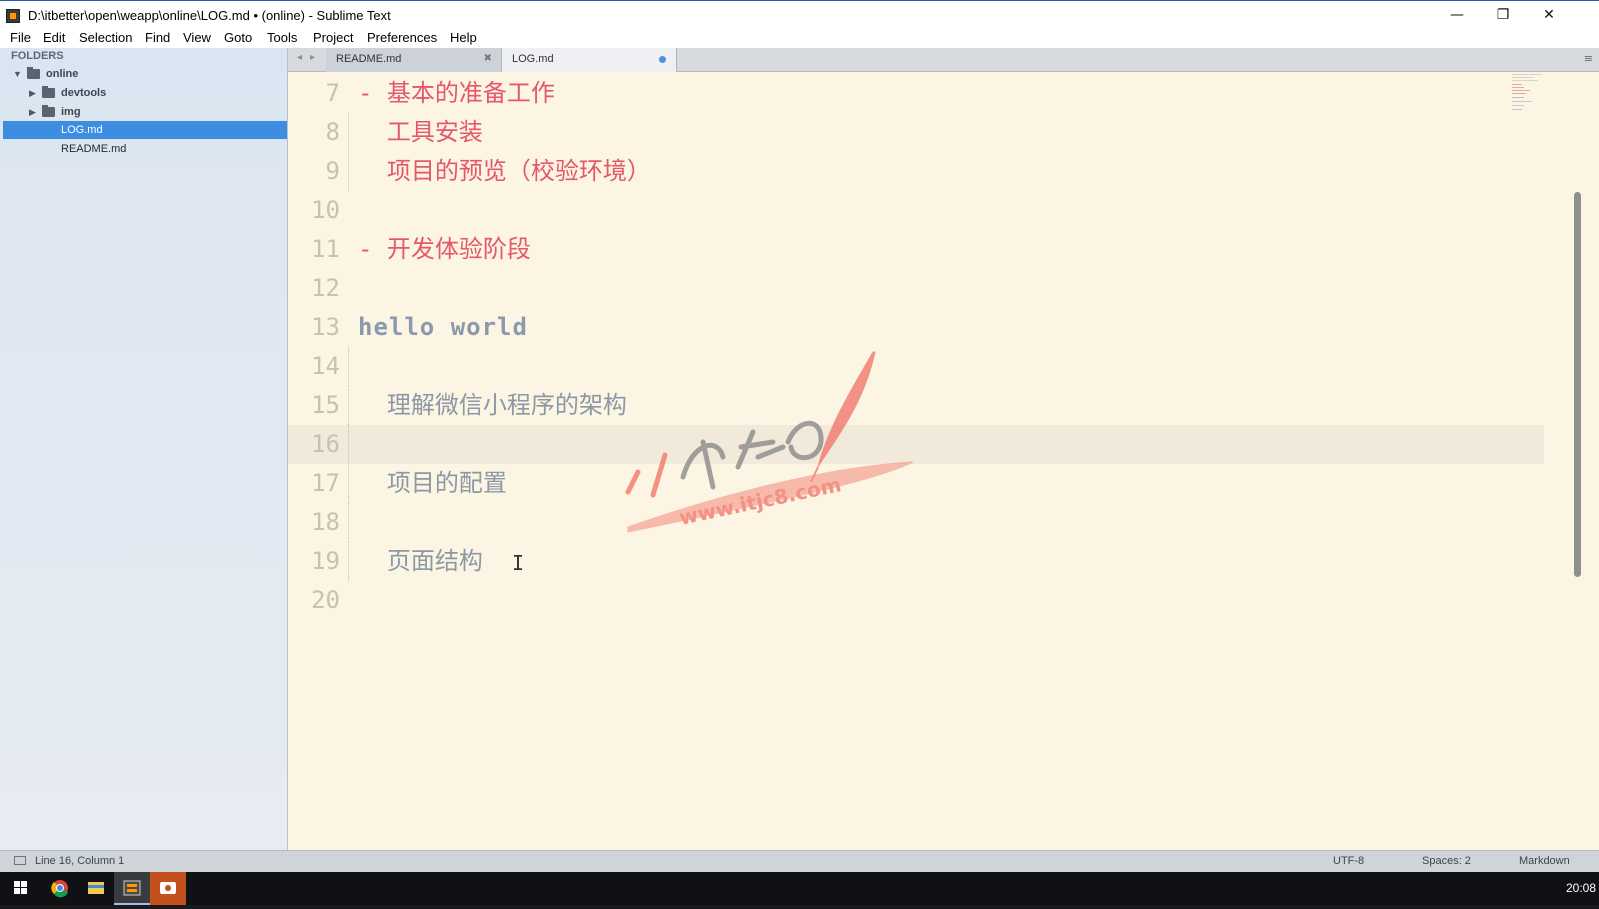  Describe the element at coordinates (916, 132) in the screenshot. I see `code-line: 8 工具安装` at that location.